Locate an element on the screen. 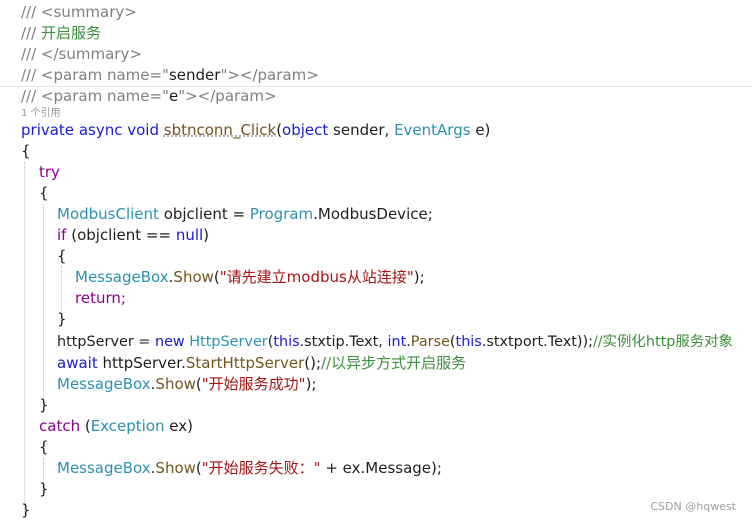 Image resolution: width=752 pixels, height=524 pixels. code-text: objclient = is located at coordinates (204, 214).